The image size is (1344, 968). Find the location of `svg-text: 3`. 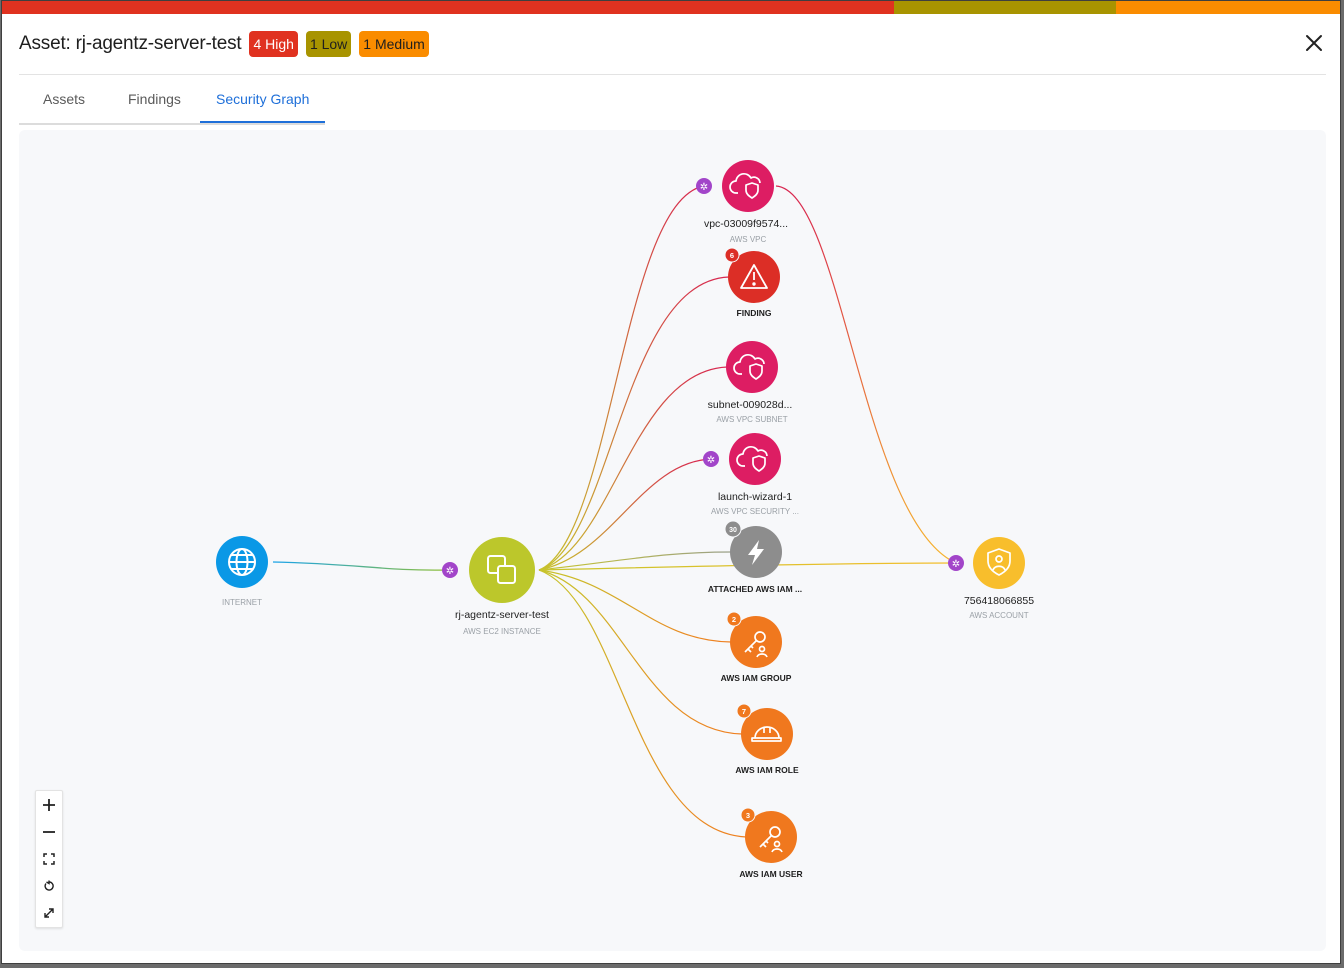

svg-text: 3 is located at coordinates (748, 815).